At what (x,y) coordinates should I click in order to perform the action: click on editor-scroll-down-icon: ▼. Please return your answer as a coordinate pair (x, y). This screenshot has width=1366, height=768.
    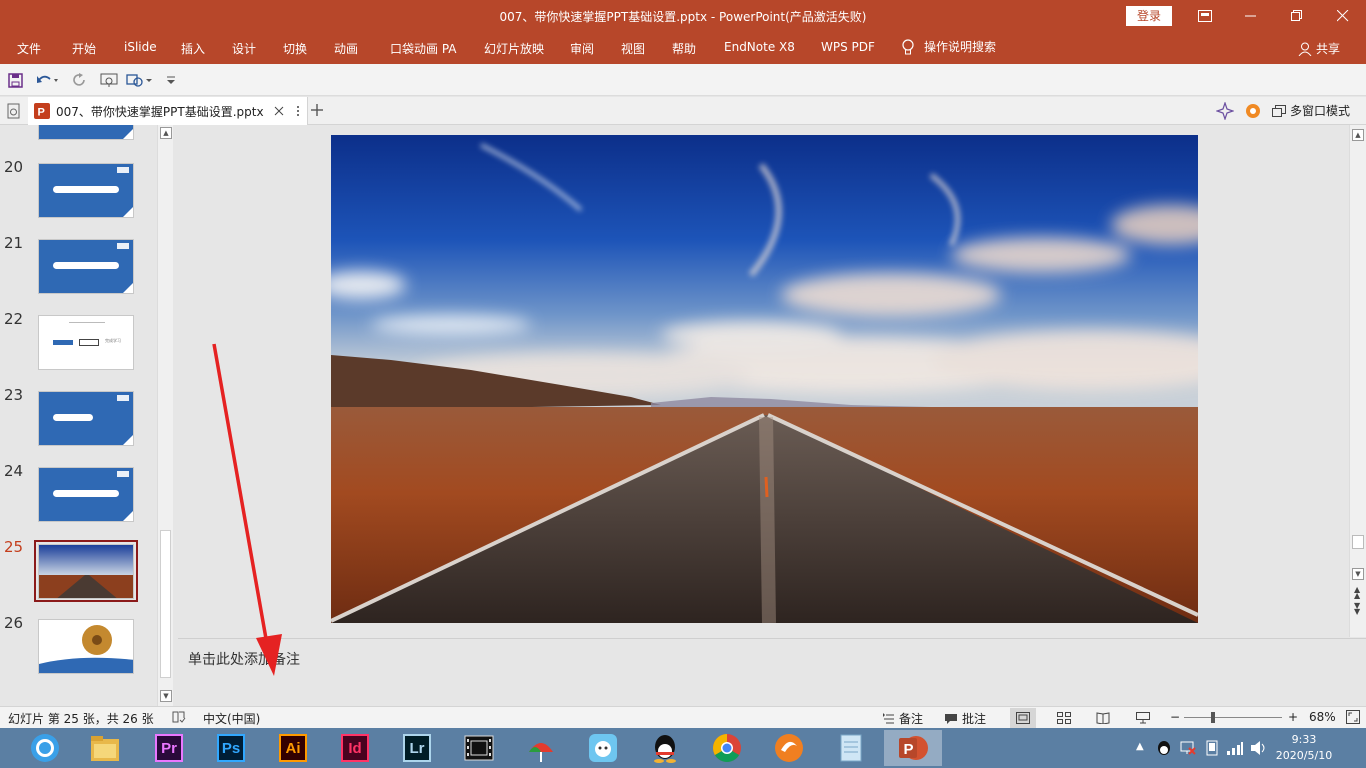
    Looking at the image, I should click on (1358, 574).